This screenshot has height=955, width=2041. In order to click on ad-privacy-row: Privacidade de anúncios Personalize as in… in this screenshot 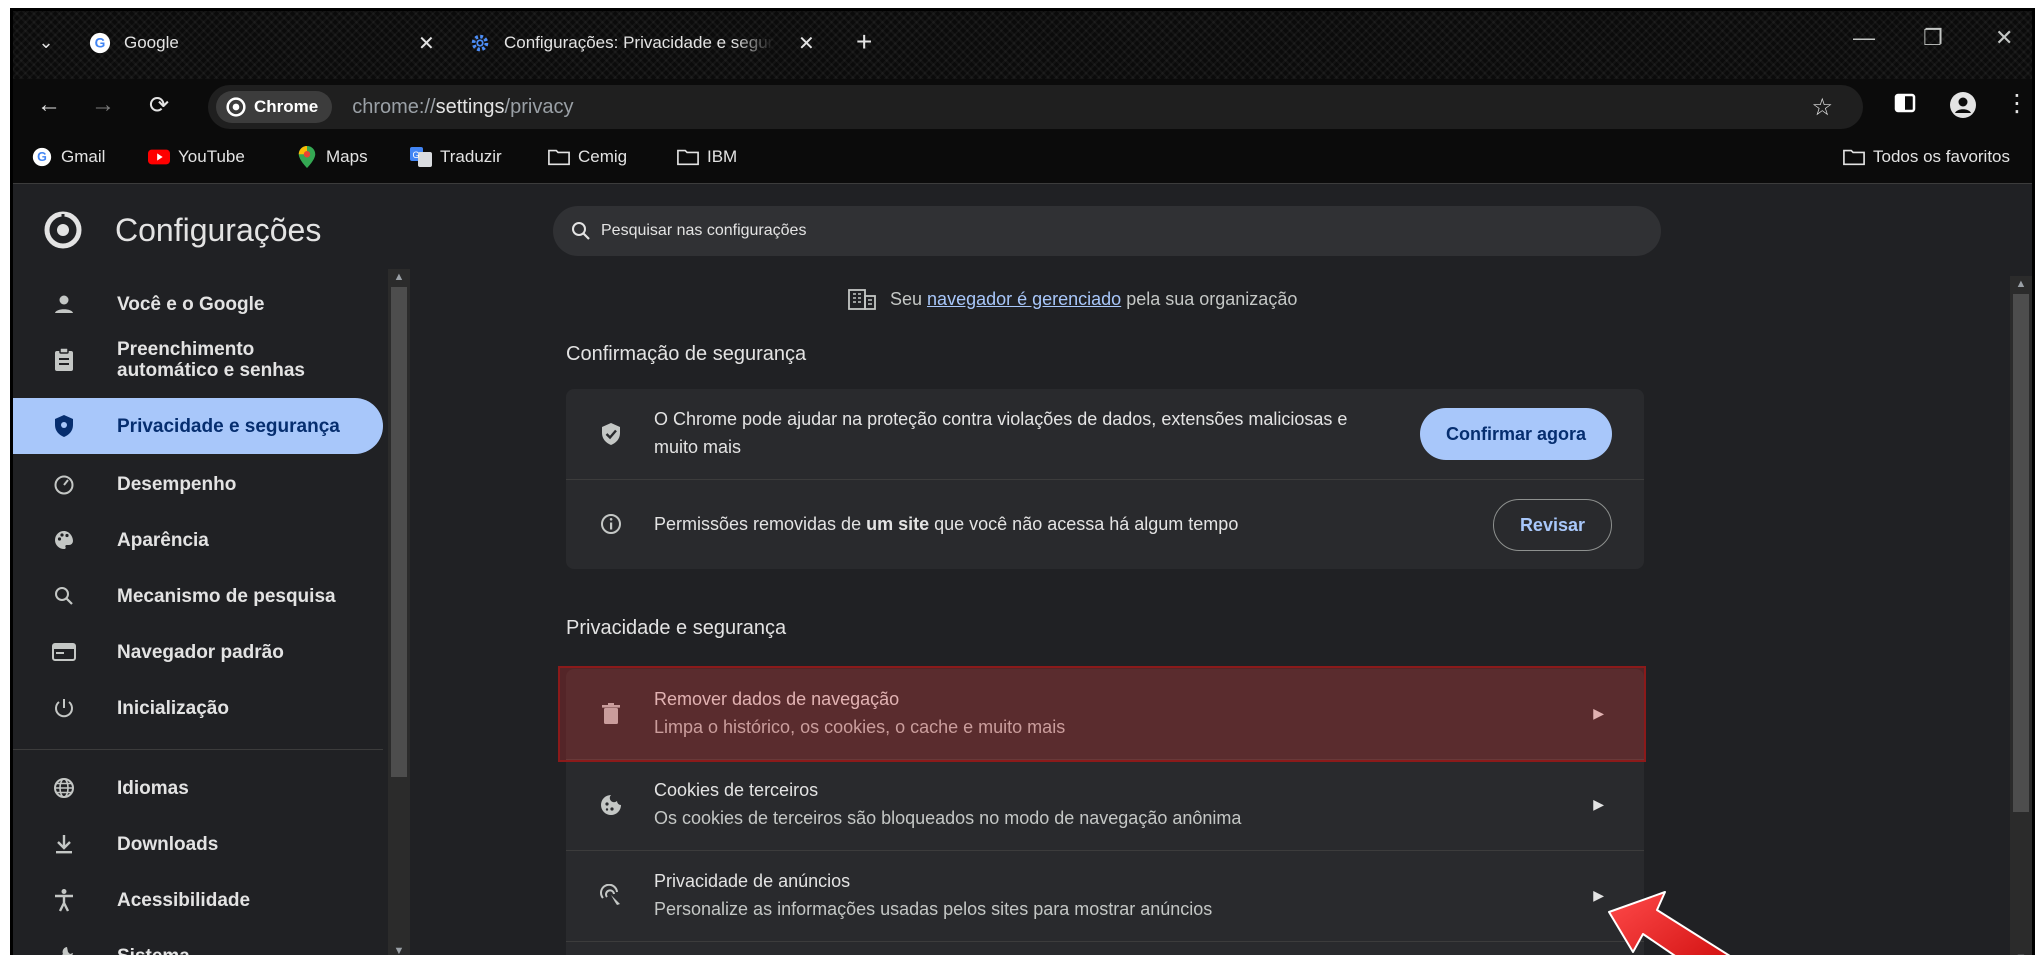, I will do `click(1105, 896)`.